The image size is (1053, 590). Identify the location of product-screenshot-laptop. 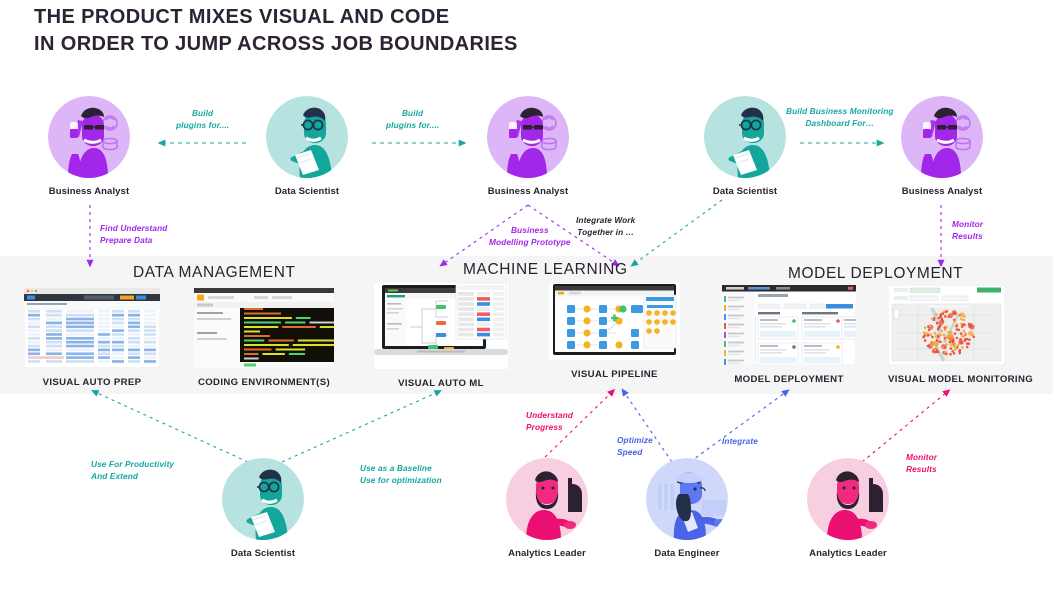
(441, 326).